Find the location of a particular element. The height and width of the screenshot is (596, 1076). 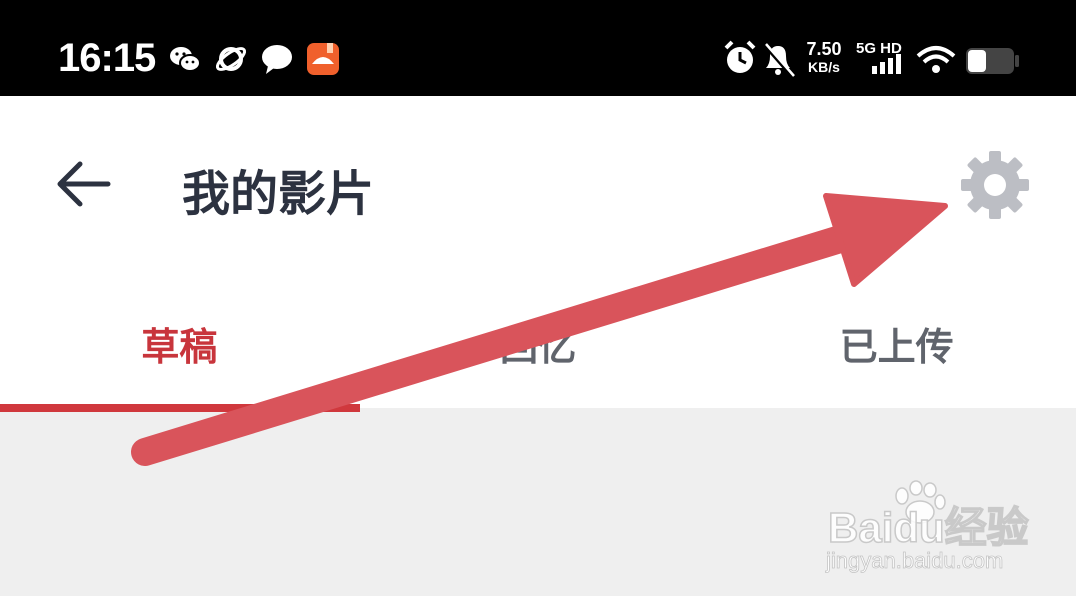

tab-drafts-label: 草稿 is located at coordinates (179, 347).